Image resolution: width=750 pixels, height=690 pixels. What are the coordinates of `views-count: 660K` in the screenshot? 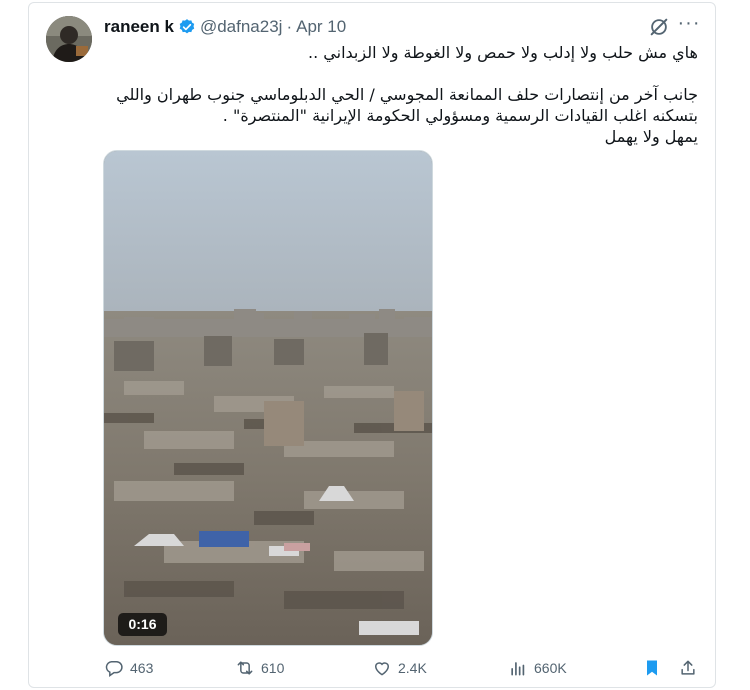 It's located at (550, 668).